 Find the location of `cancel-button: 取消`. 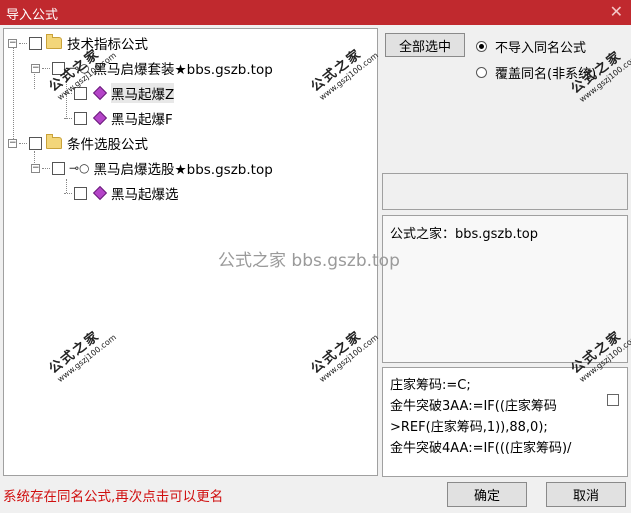

cancel-button: 取消 is located at coordinates (586, 494).